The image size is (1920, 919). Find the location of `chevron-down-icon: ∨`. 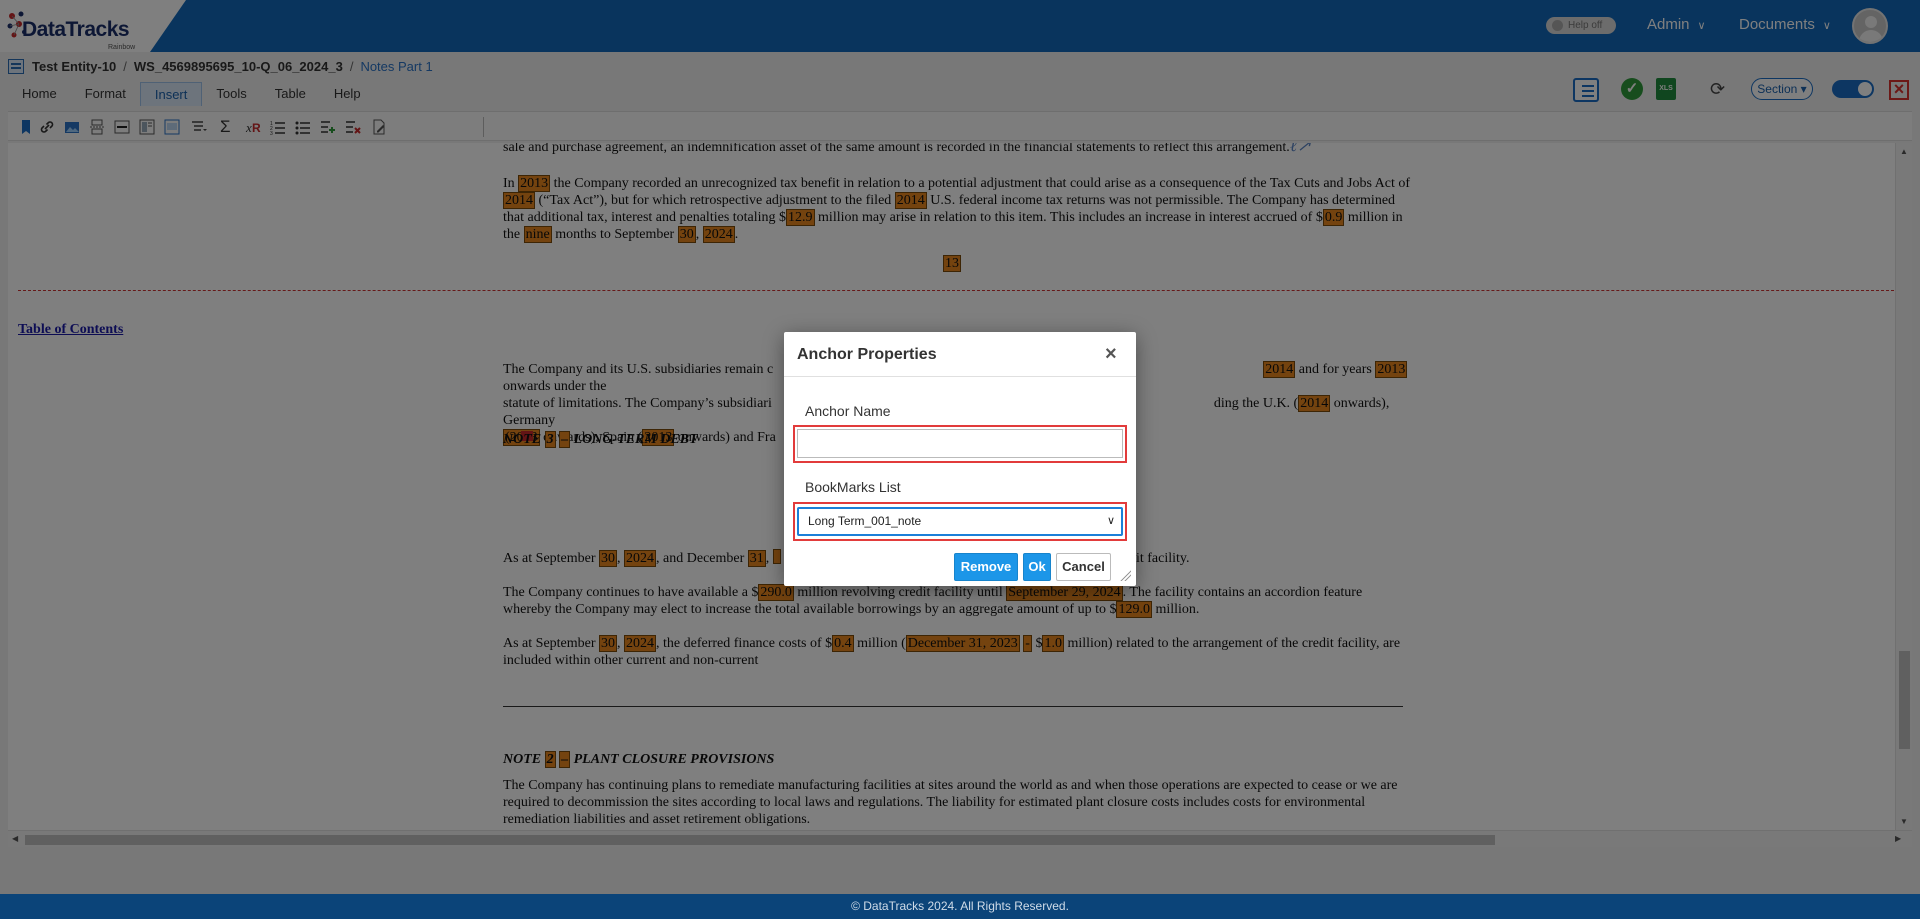

chevron-down-icon: ∨ is located at coordinates (1110, 521).